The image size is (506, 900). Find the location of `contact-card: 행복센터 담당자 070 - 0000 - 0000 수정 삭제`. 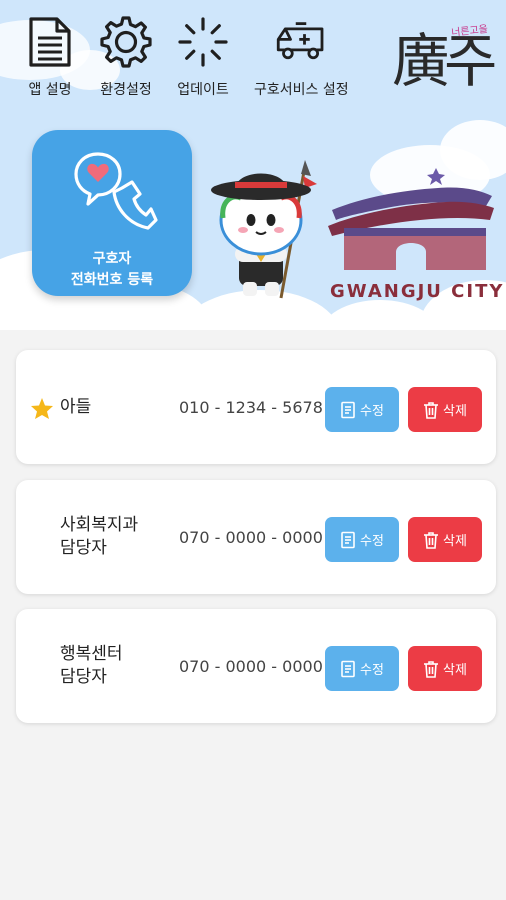

contact-card: 행복센터 담당자 070 - 0000 - 0000 수정 삭제 is located at coordinates (256, 666).